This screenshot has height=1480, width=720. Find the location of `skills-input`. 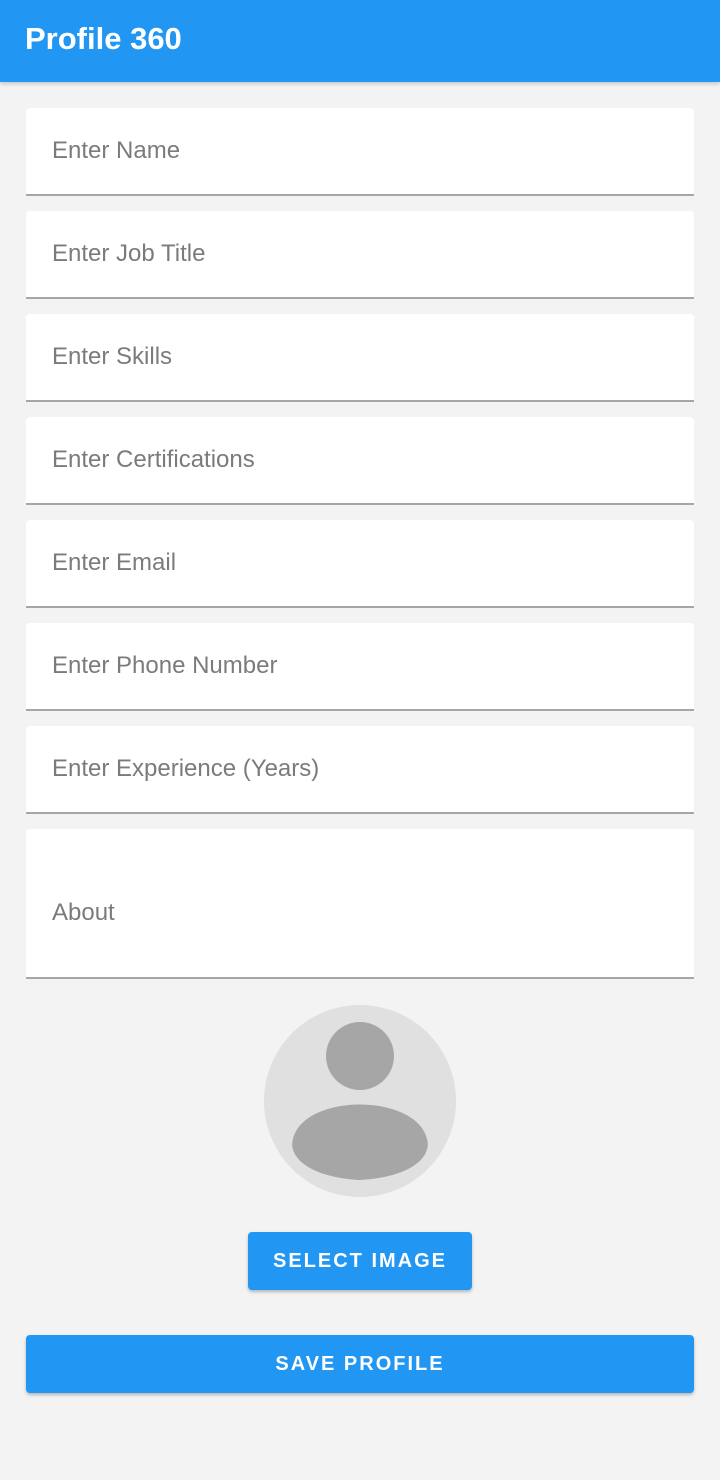

skills-input is located at coordinates (360, 357).